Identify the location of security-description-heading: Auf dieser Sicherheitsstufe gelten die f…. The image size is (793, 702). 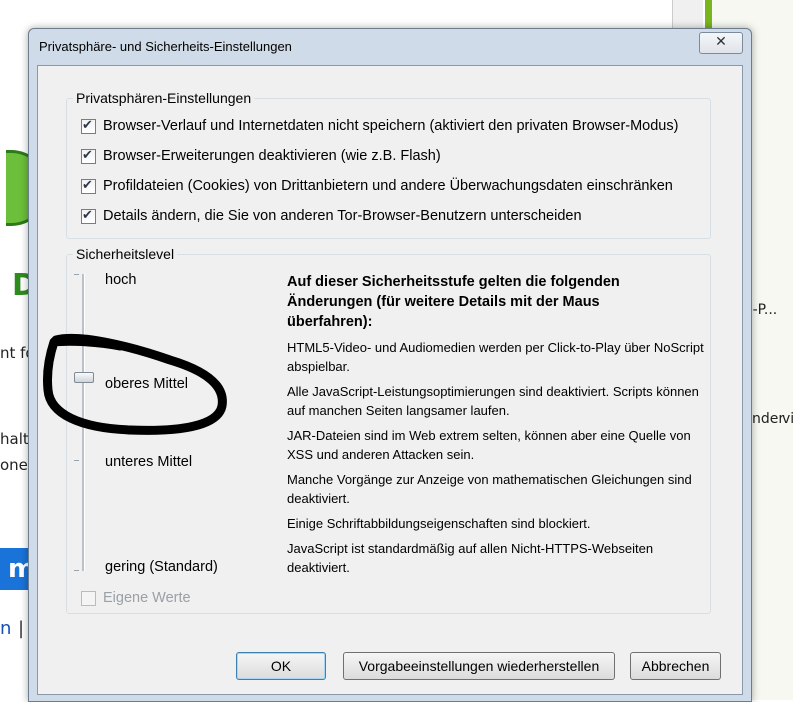
(453, 302).